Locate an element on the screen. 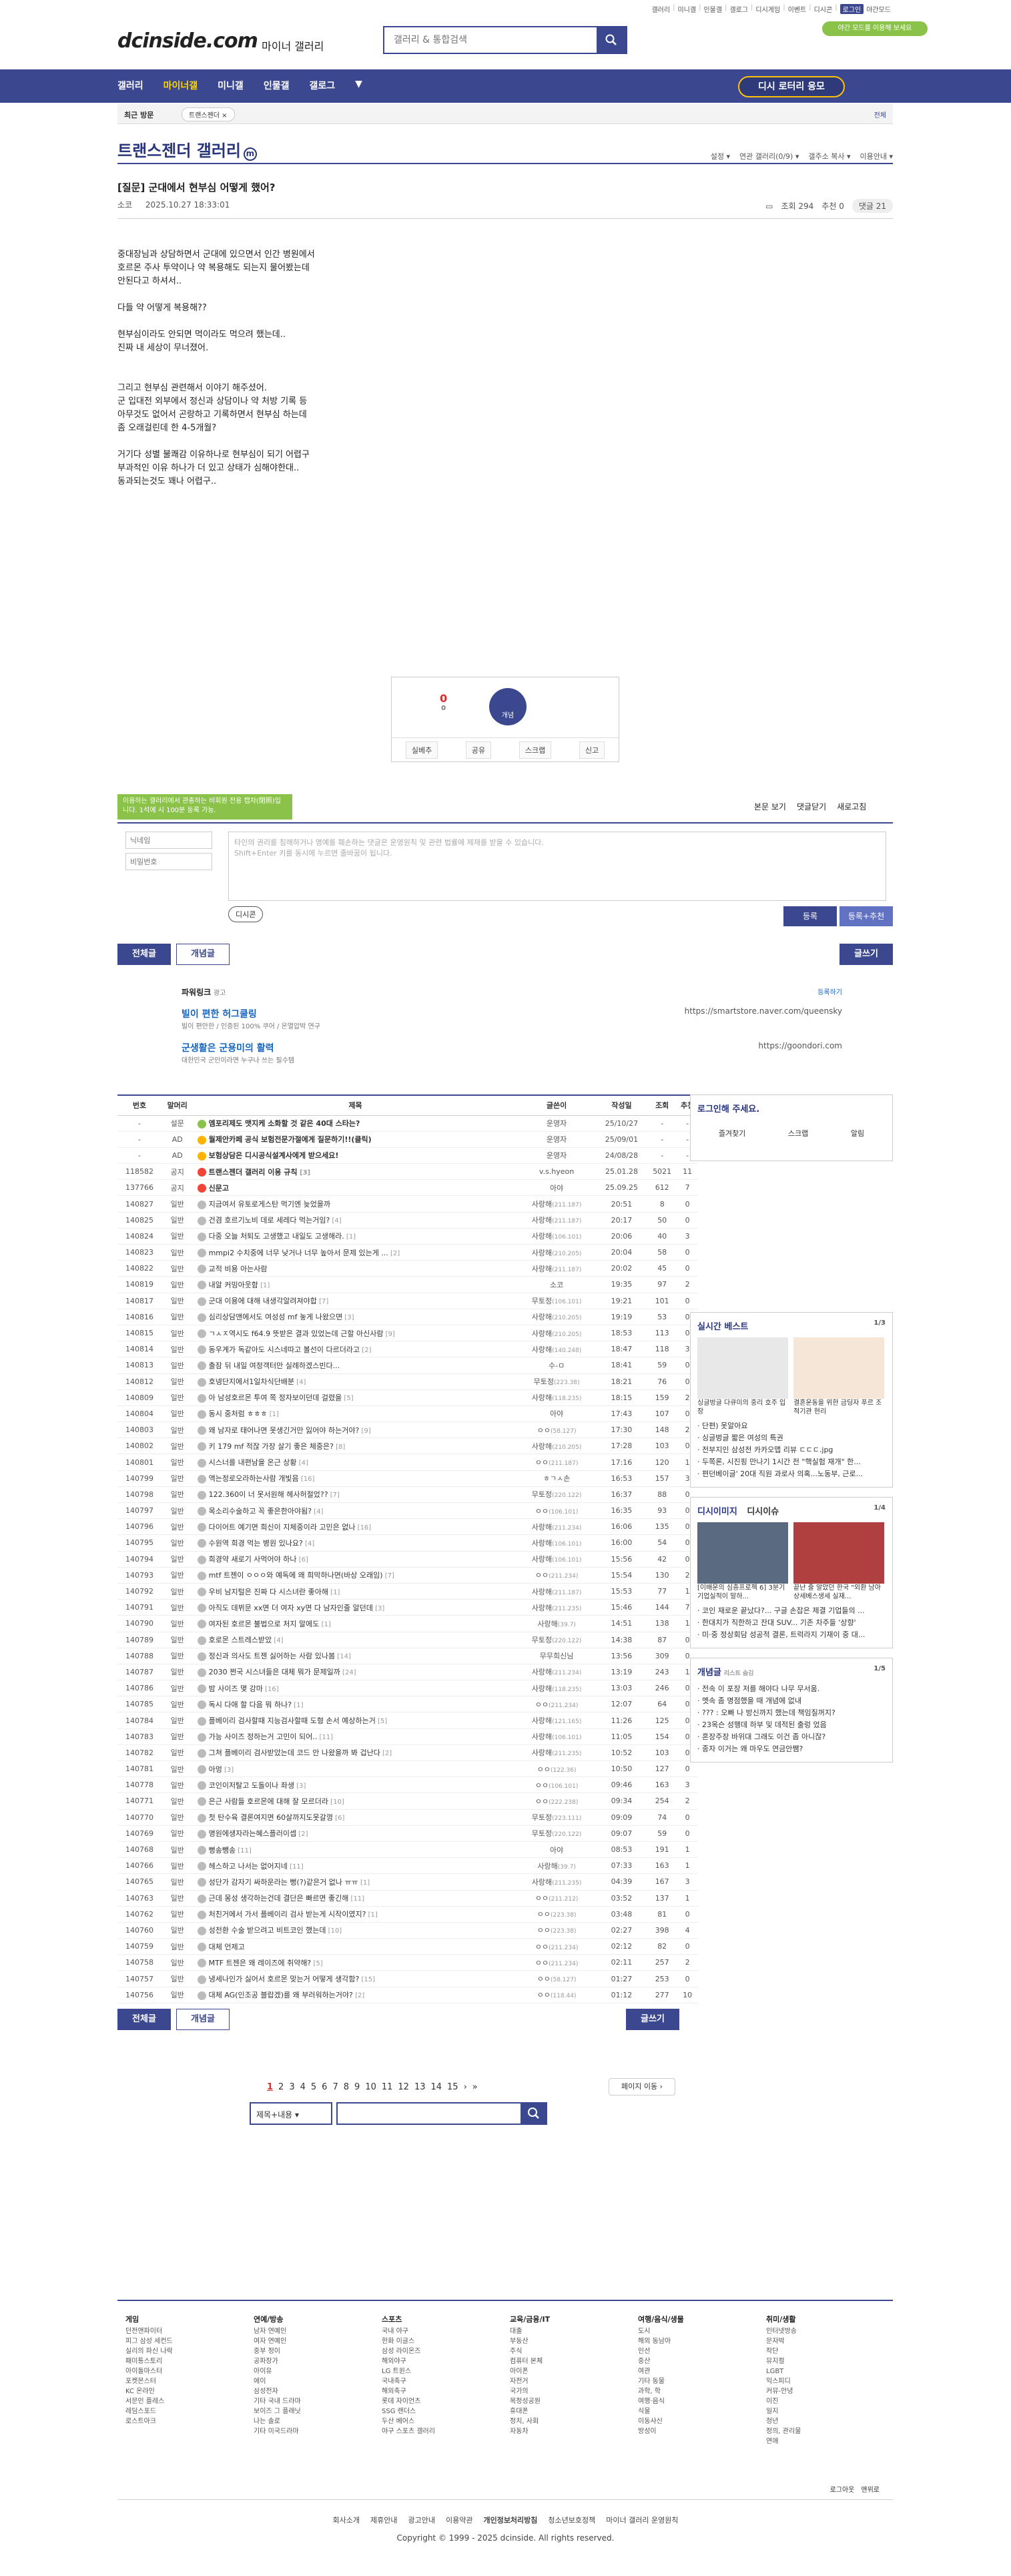  post-subject-text: 동우계가 독같아도 시스네따고 볼선이 다르더라고 is located at coordinates (284, 1349).